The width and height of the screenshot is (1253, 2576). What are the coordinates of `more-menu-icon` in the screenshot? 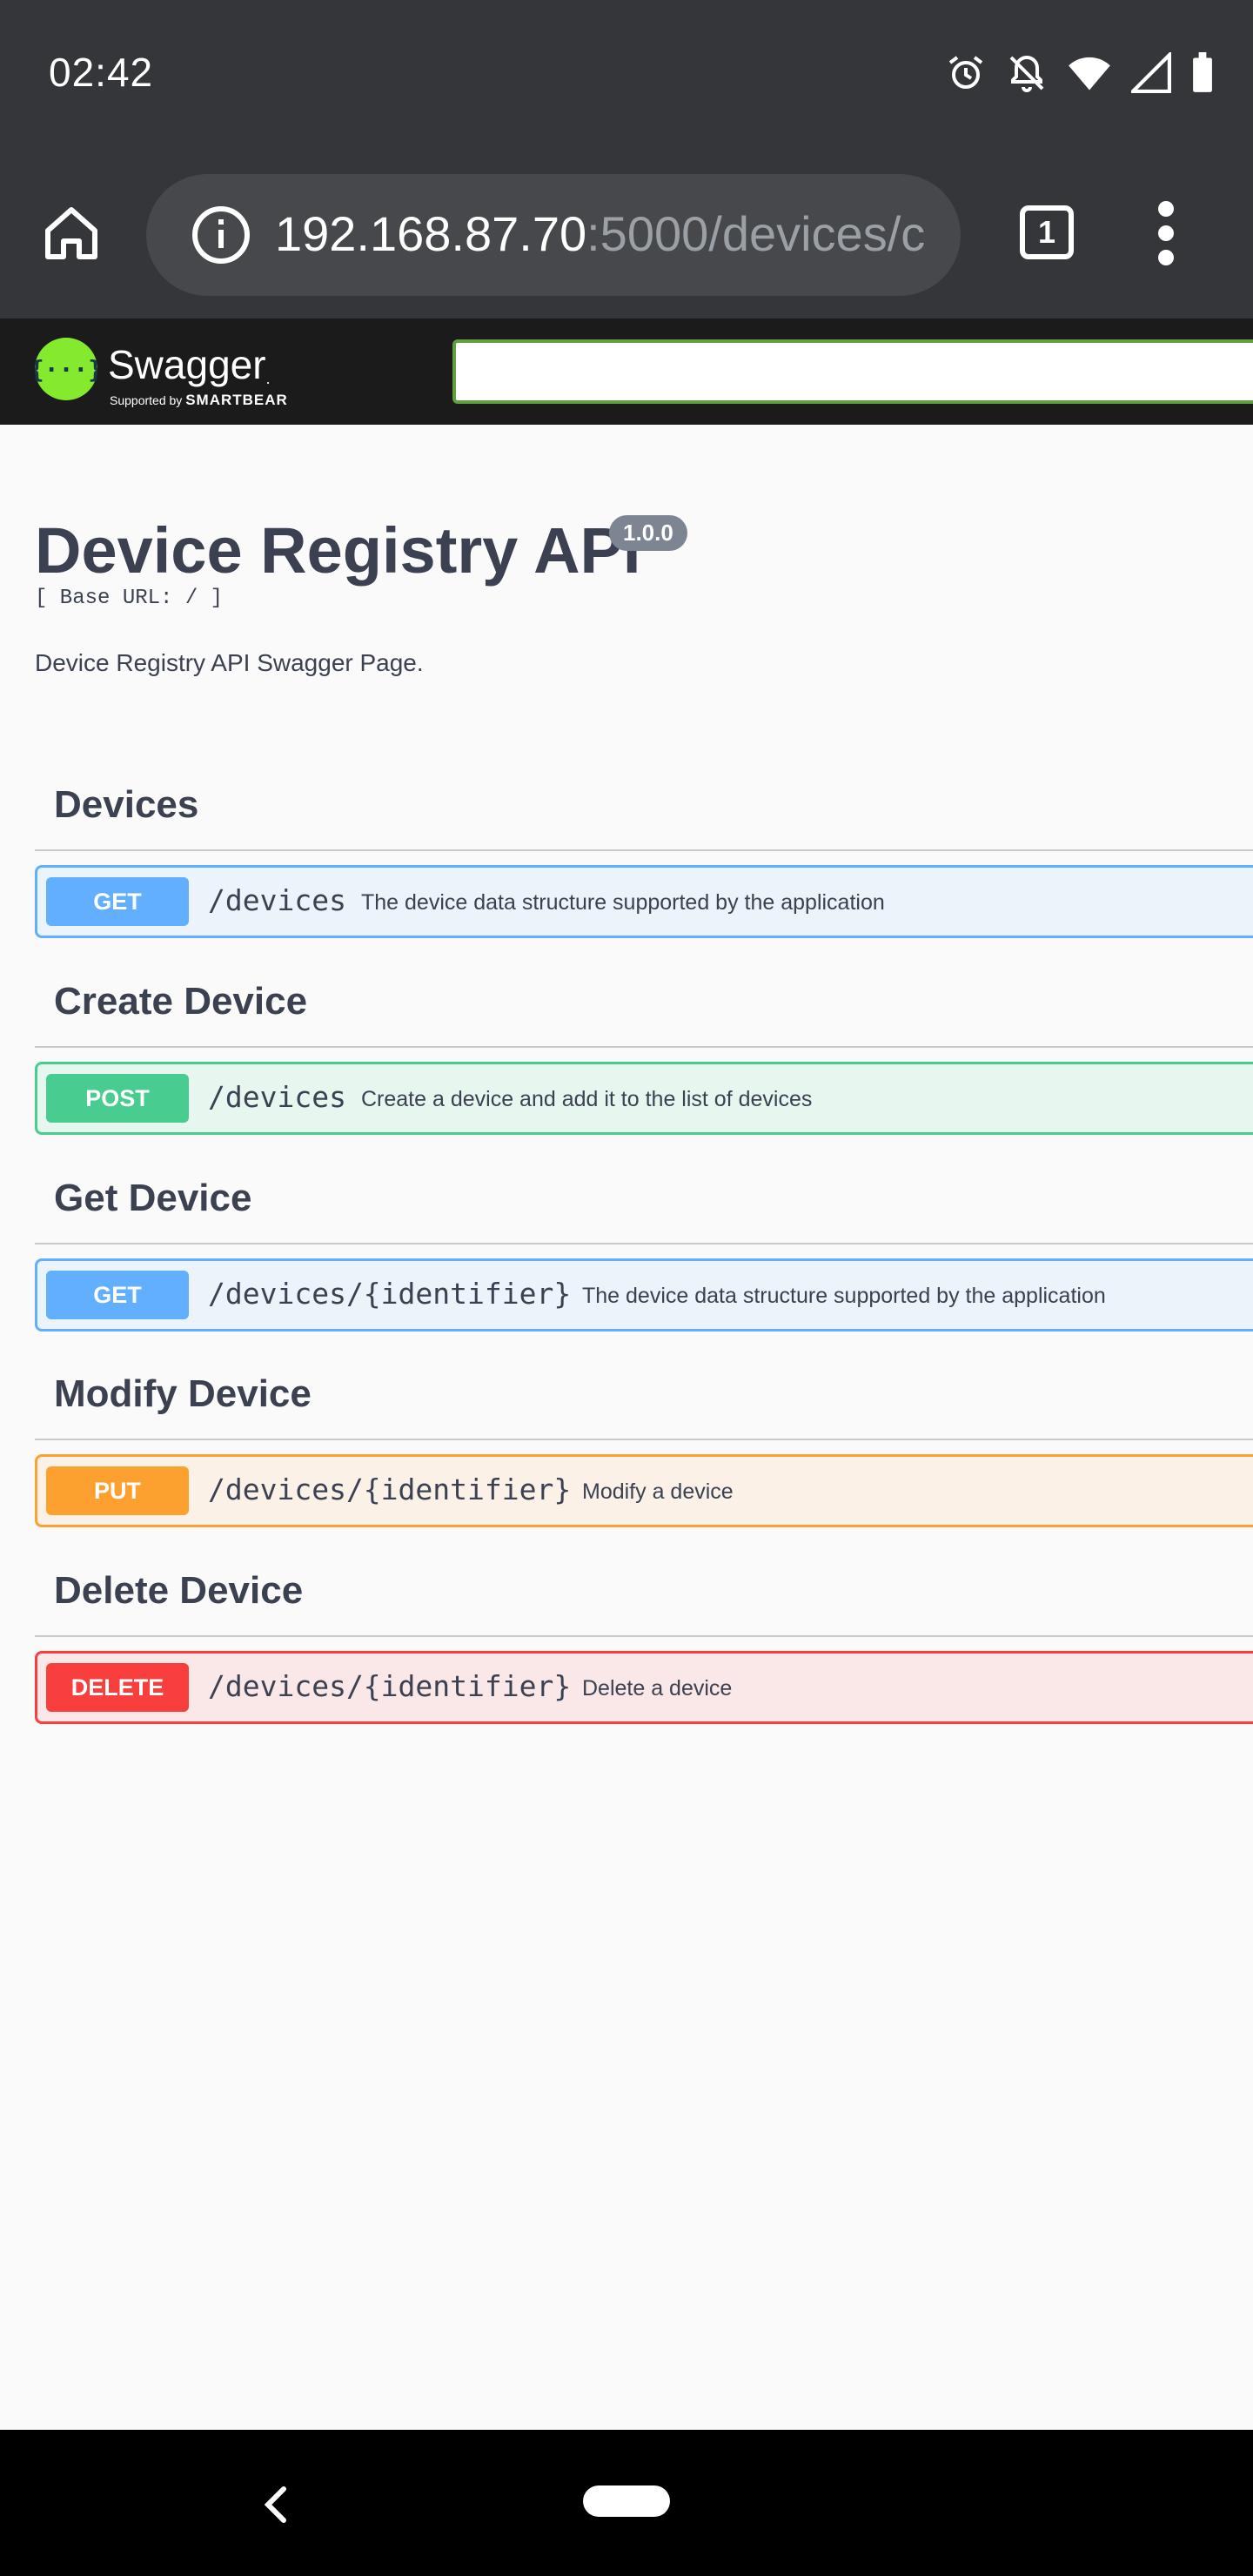 It's located at (1166, 233).